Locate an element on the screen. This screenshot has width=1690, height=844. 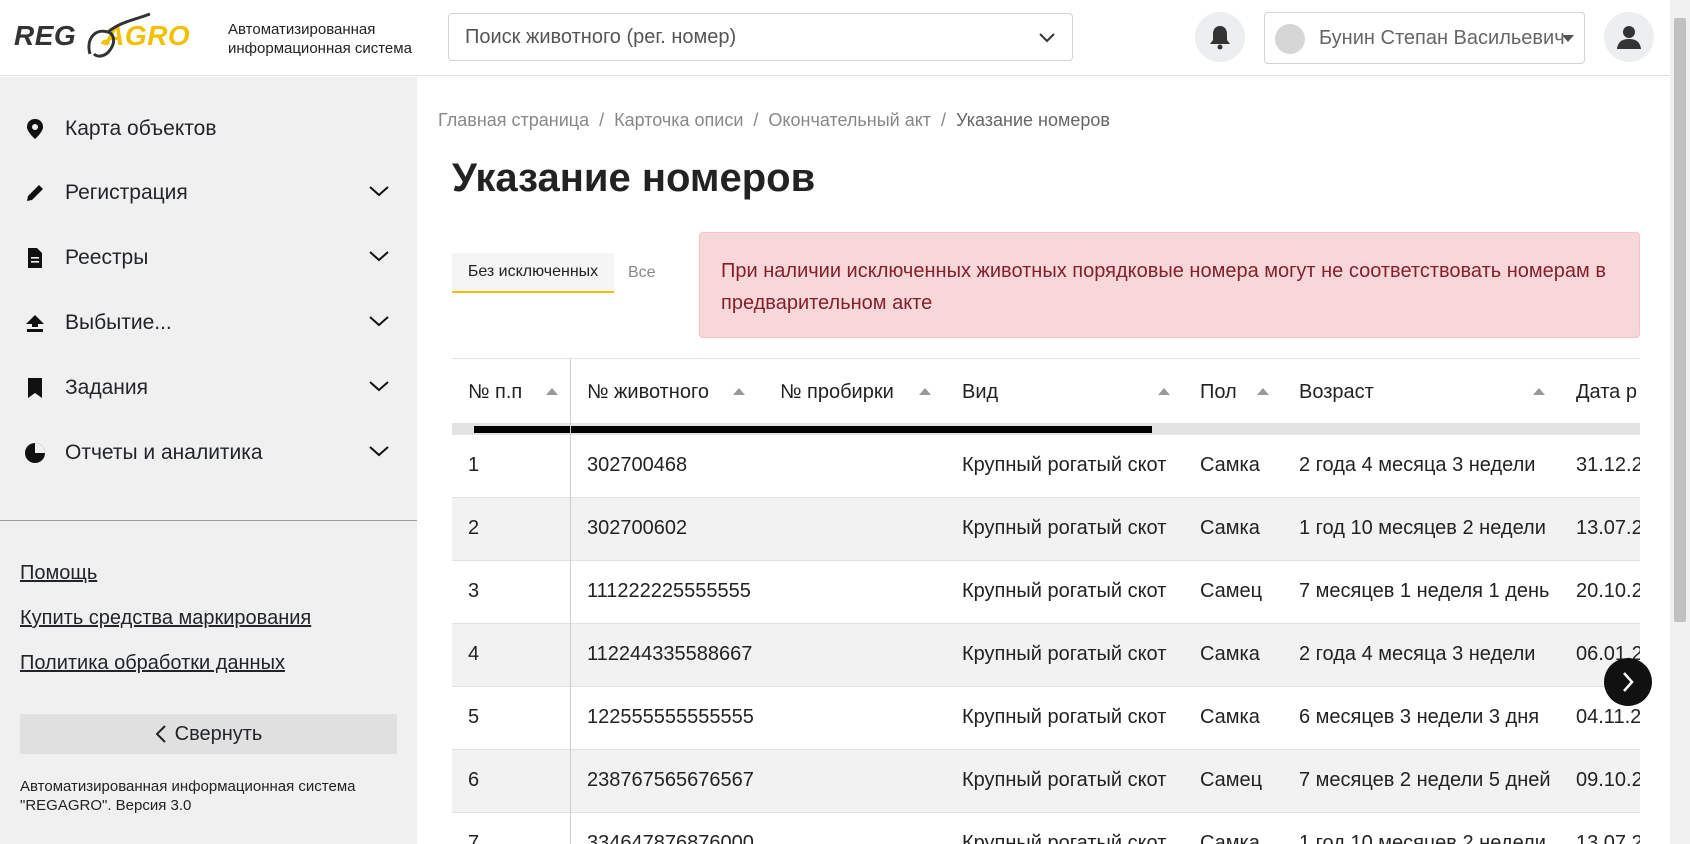
regagro-logo: REG AGRO is located at coordinates (102, 36).